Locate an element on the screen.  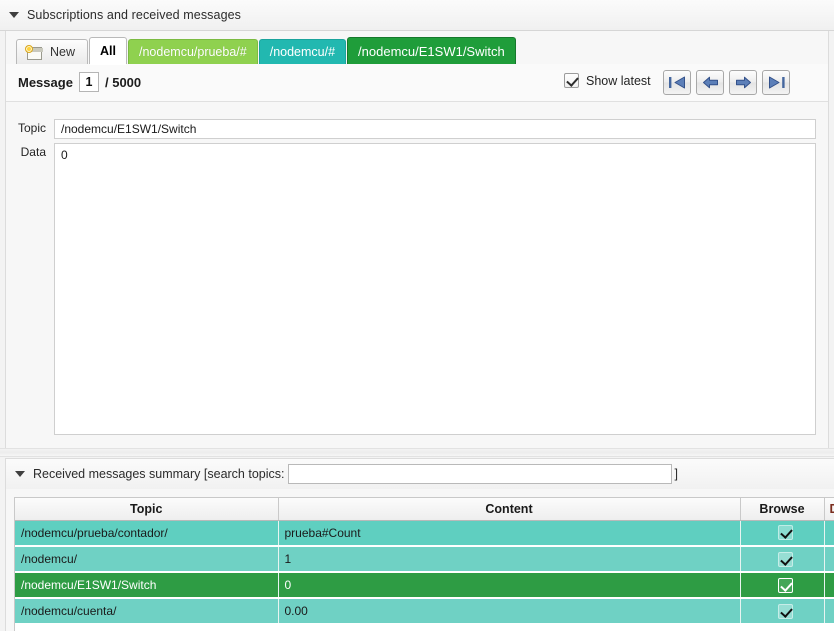
tab-nodemcu-e1sw1-switch: /nodemcu/E1SW1/Switch is located at coordinates (431, 50).